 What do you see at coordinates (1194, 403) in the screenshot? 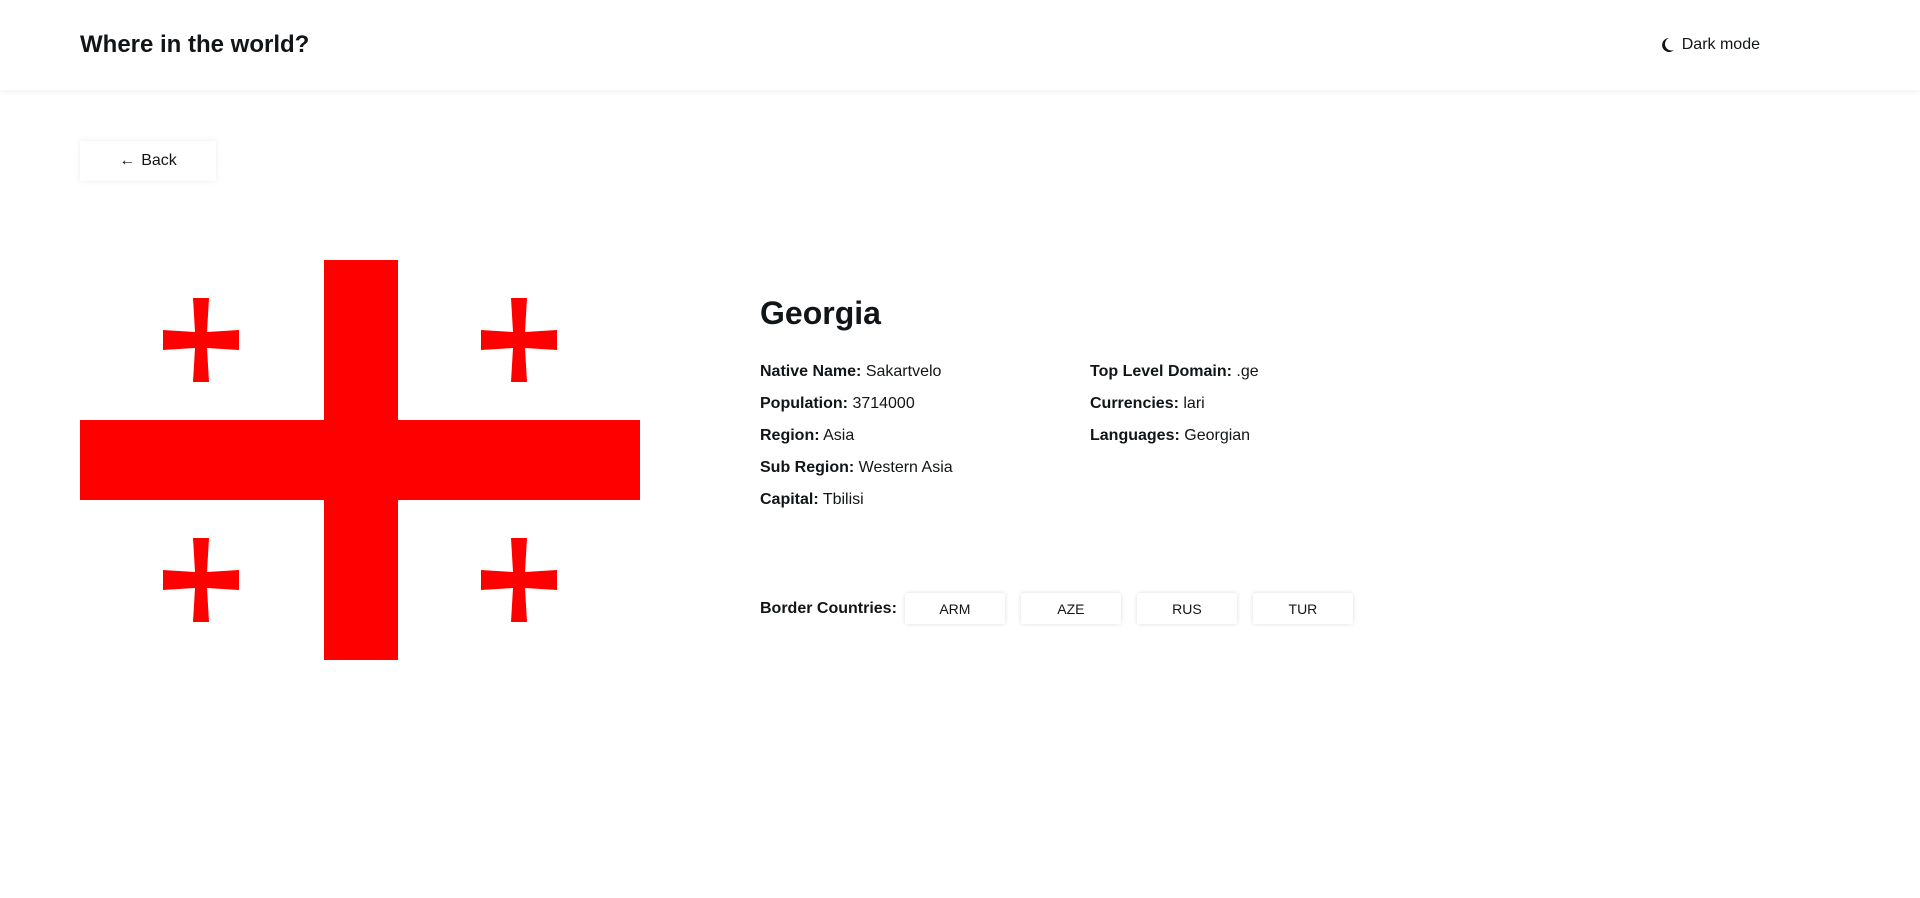
I see `detail-value: lari` at bounding box center [1194, 403].